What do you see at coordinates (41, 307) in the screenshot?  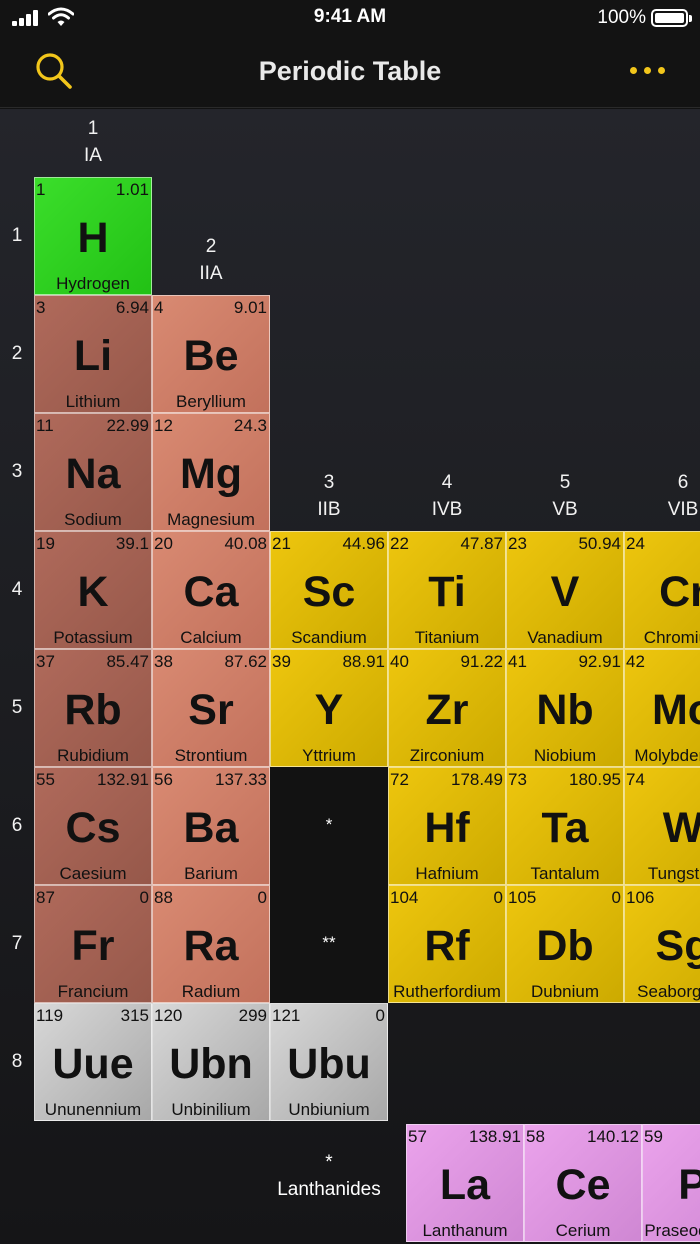 I see `atomic-number: 3` at bounding box center [41, 307].